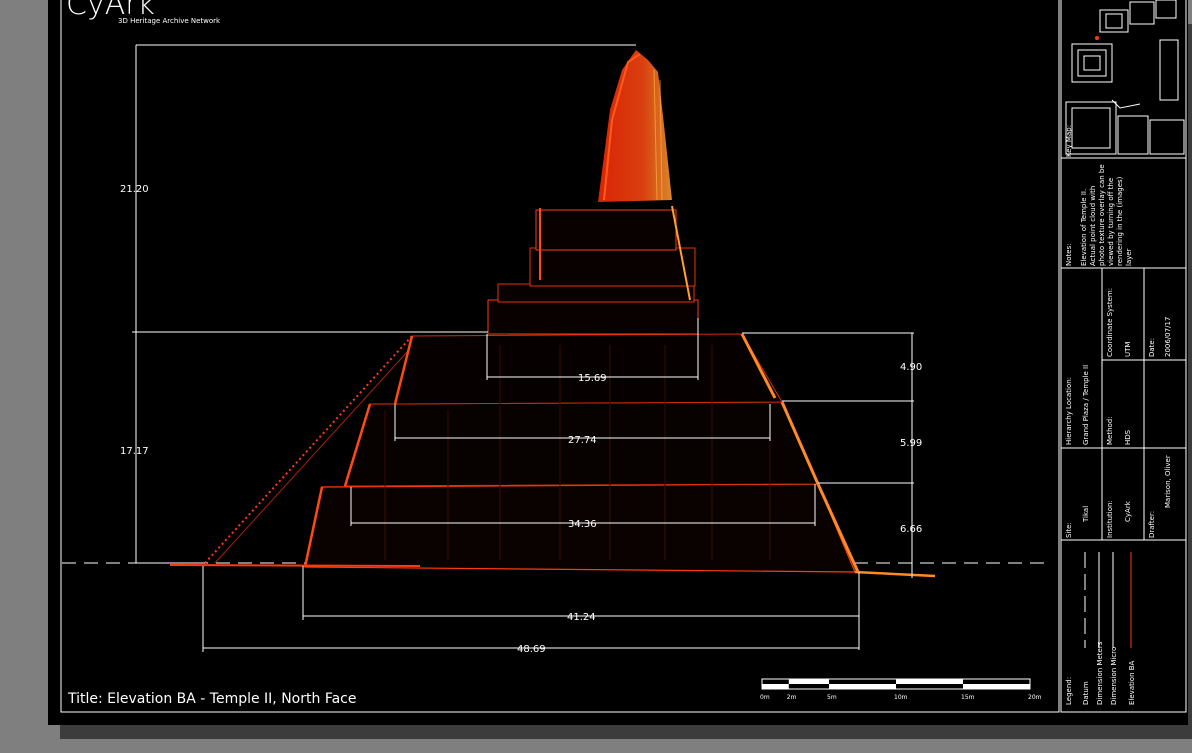  I want to click on hierarchy-value: Grand Plaza / Temple II, so click(1086, 405).